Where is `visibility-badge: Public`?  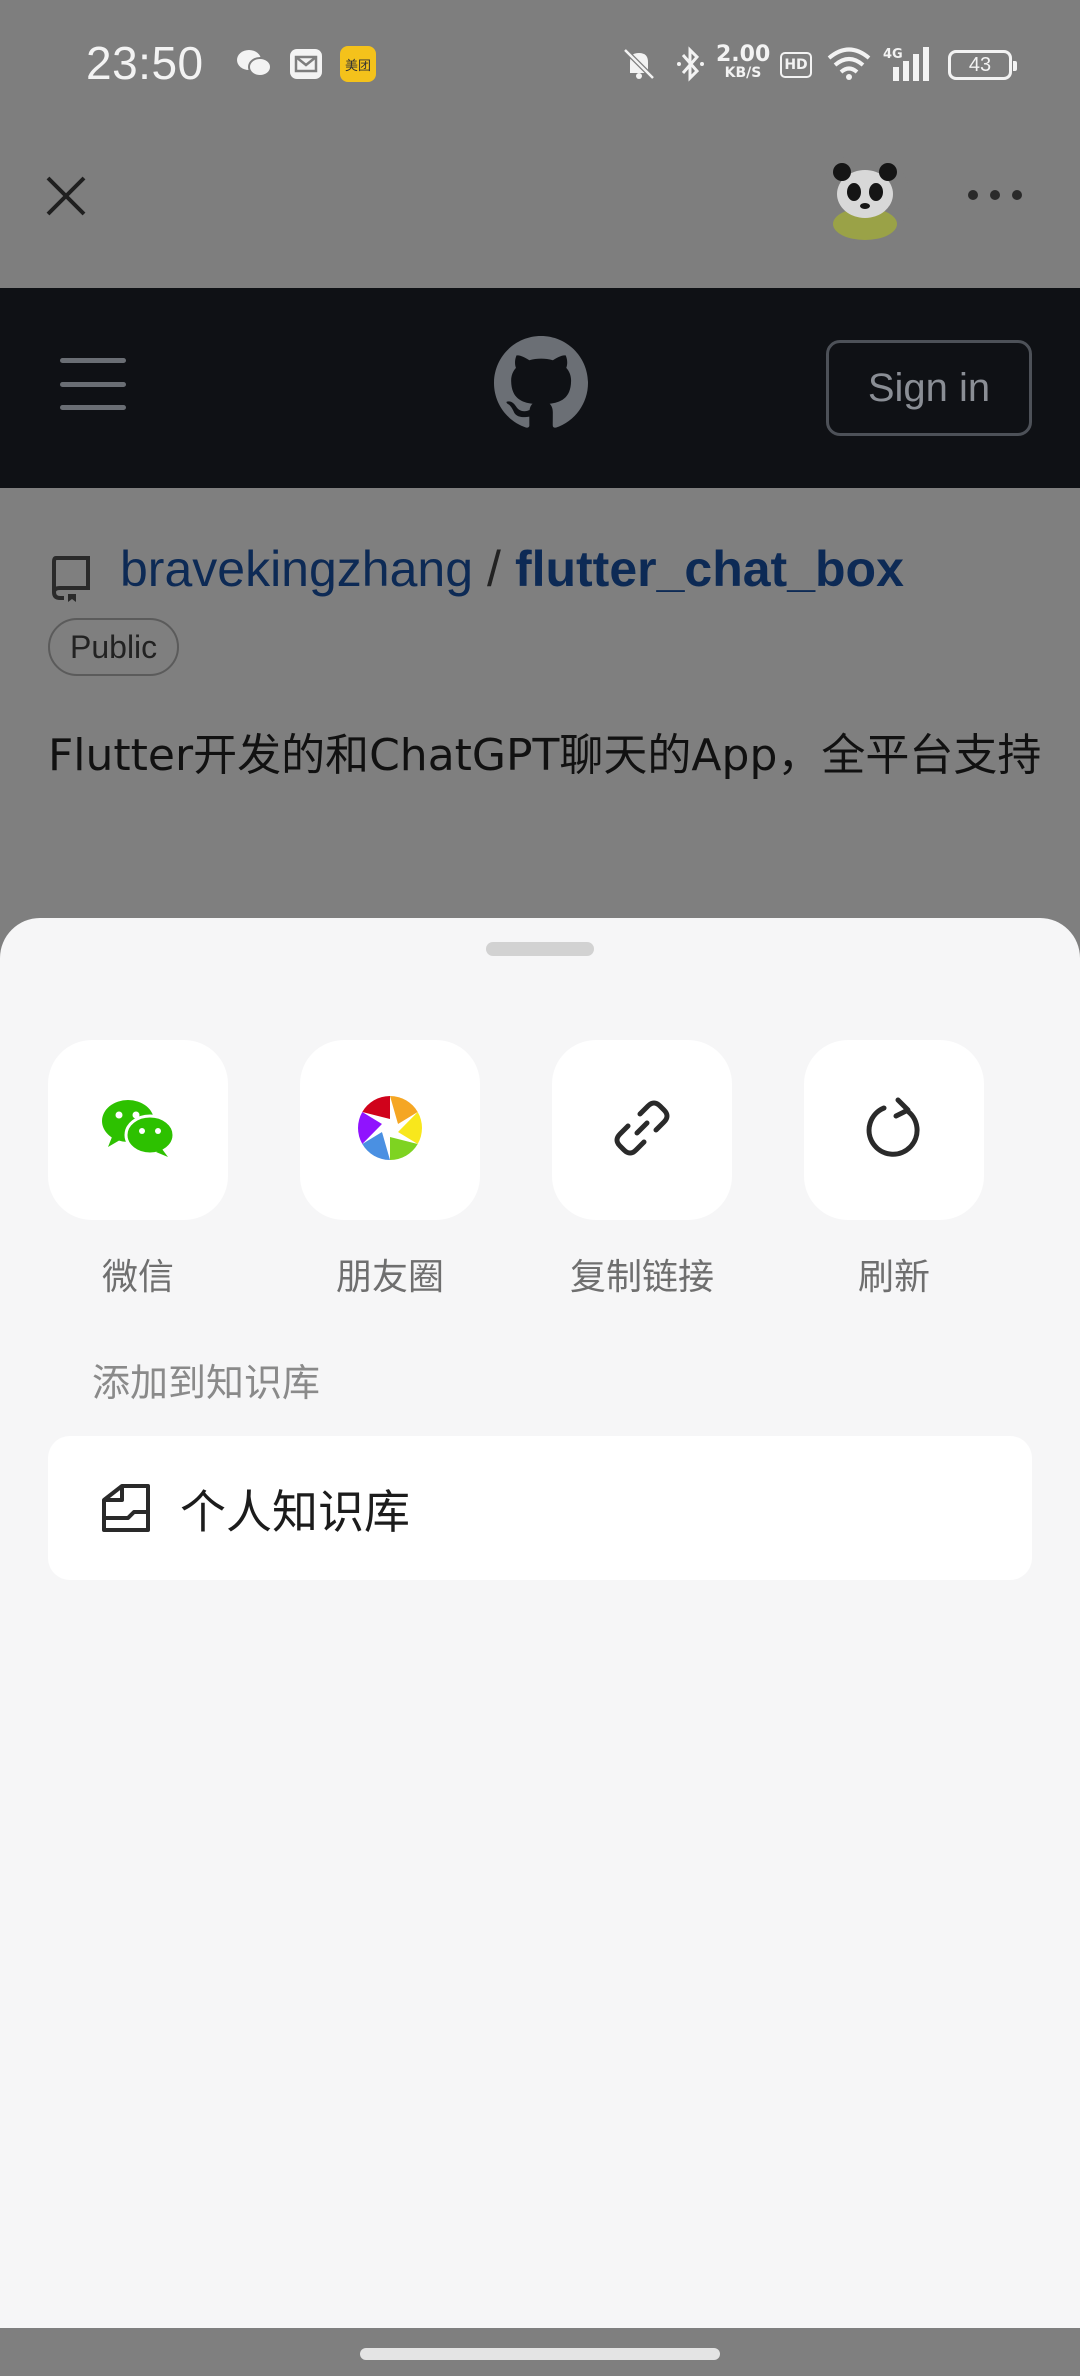 visibility-badge: Public is located at coordinates (114, 647).